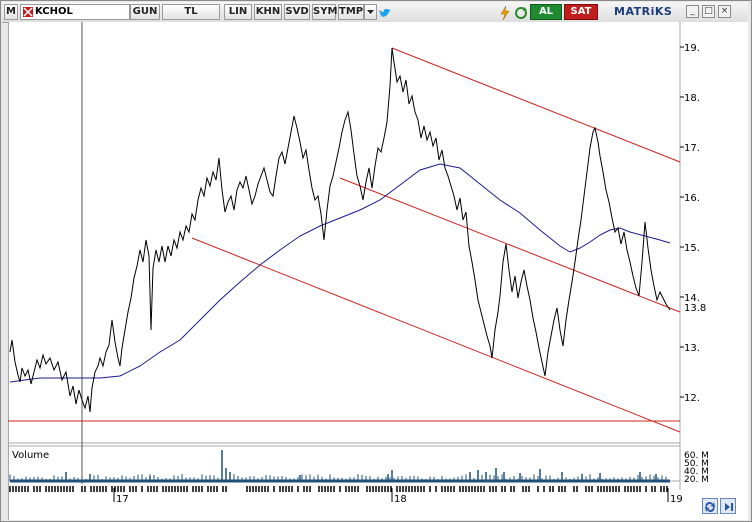 Image resolution: width=752 pixels, height=522 pixels. What do you see at coordinates (692, 398) in the screenshot?
I see `price-tick-12: 12.` at bounding box center [692, 398].